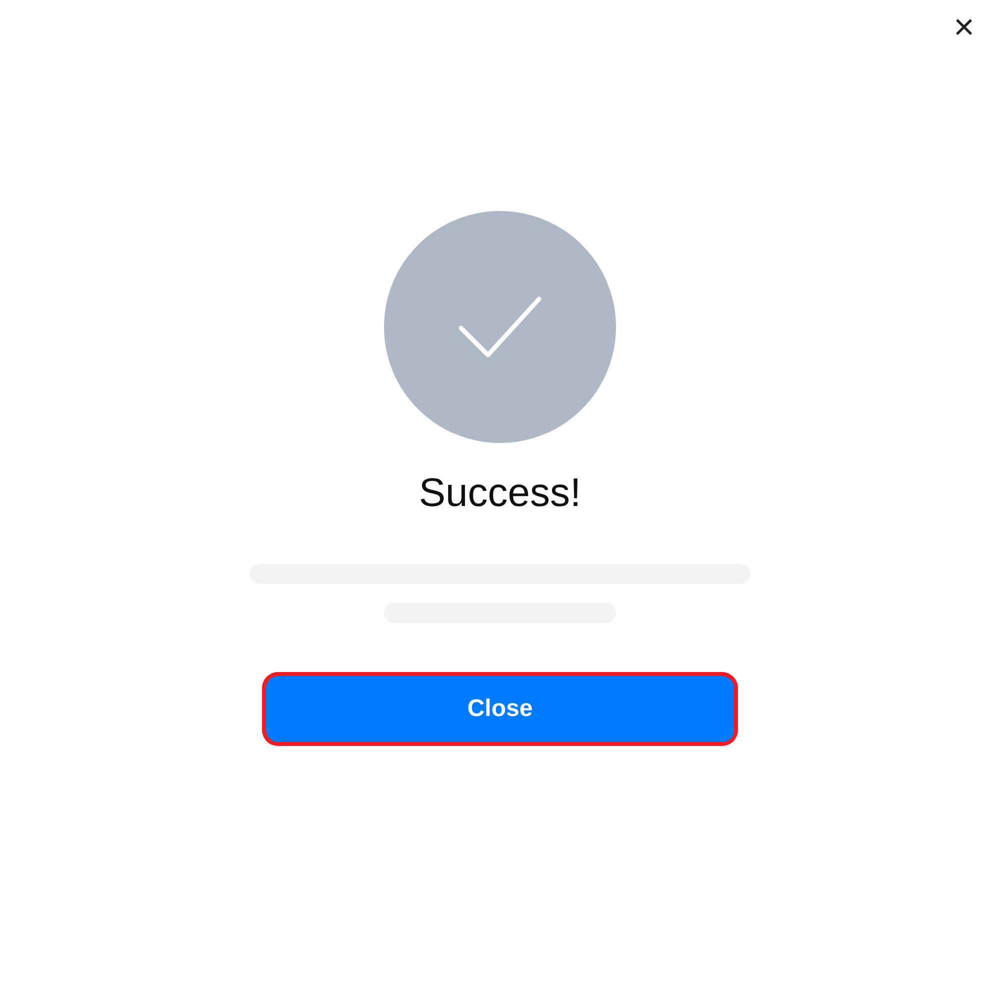 The width and height of the screenshot is (1000, 982). Describe the element at coordinates (500, 327) in the screenshot. I see `checkmark-icon` at that location.